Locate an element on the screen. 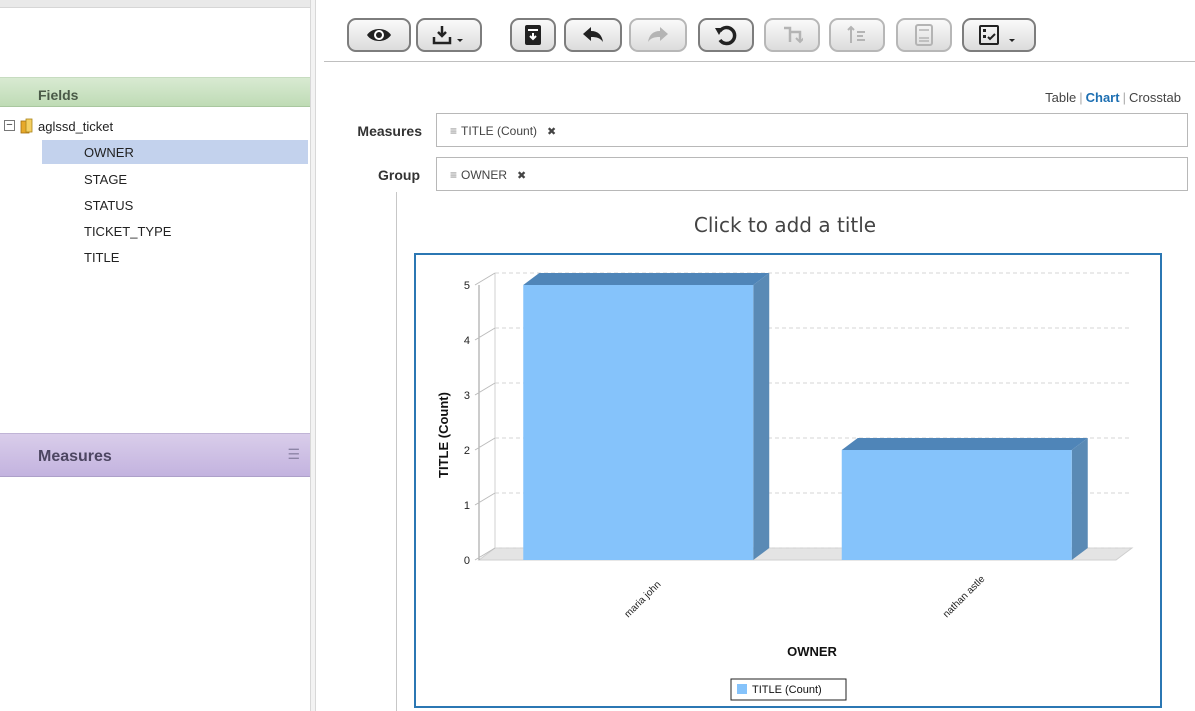  tree-root-label: aglssd_ticket is located at coordinates (76, 126).